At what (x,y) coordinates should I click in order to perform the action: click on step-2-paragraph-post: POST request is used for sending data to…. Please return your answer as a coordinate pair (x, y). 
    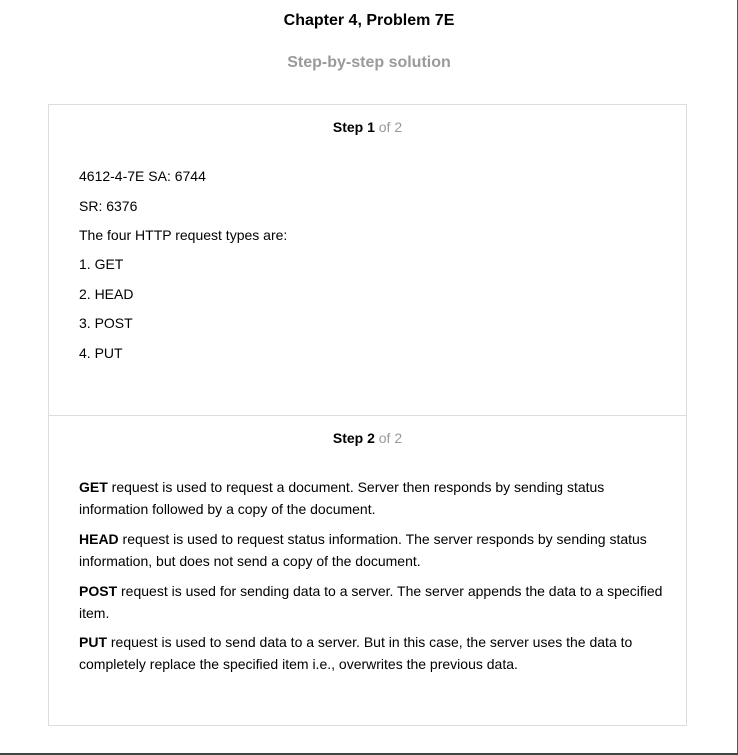
    Looking at the image, I should click on (374, 602).